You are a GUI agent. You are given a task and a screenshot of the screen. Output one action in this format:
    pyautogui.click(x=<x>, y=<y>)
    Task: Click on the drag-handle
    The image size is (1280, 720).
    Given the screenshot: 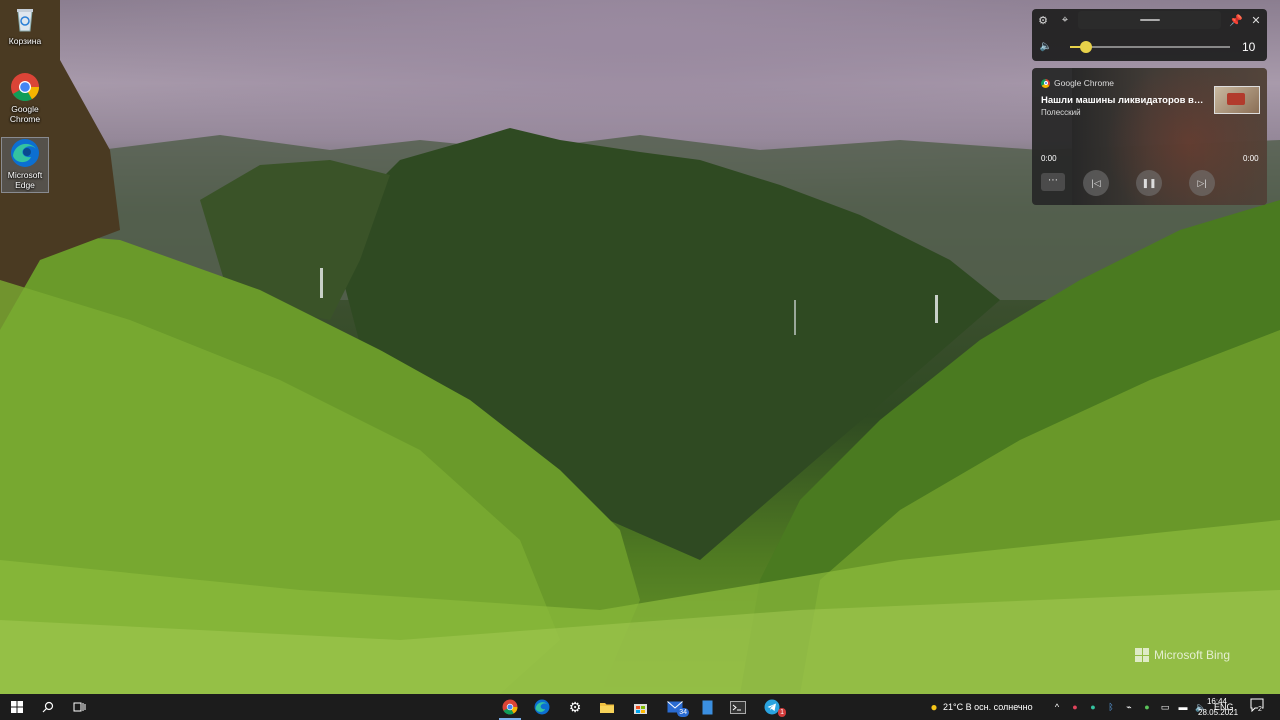 What is the action you would take?
    pyautogui.click(x=1149, y=20)
    